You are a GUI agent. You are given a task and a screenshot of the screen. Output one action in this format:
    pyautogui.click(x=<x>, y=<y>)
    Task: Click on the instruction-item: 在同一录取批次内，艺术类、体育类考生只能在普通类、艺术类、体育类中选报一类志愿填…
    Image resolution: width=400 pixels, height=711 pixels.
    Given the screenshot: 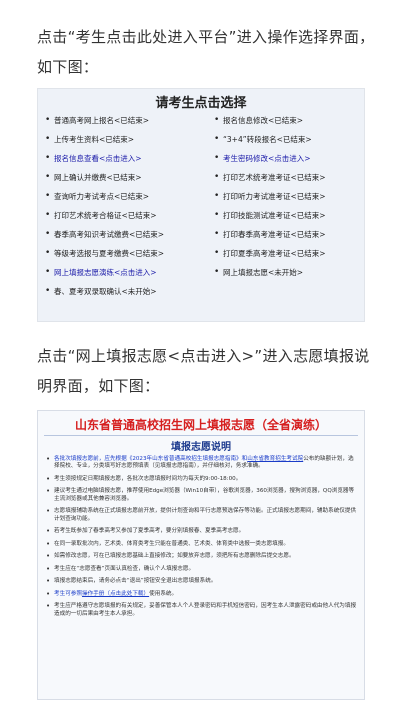 What is the action you would take?
    pyautogui.click(x=201, y=544)
    